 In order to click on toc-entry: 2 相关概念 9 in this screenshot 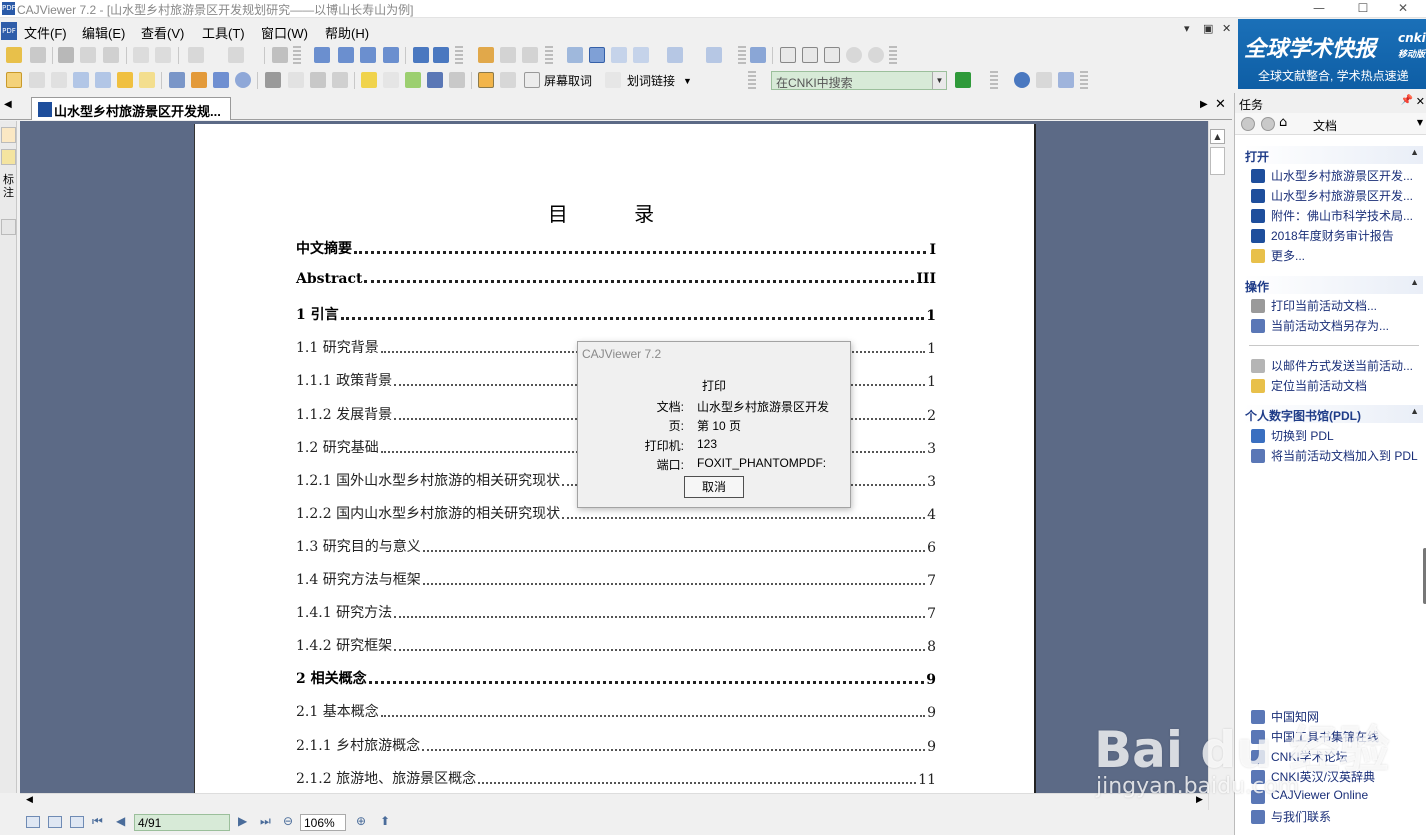, I will do `click(616, 678)`.